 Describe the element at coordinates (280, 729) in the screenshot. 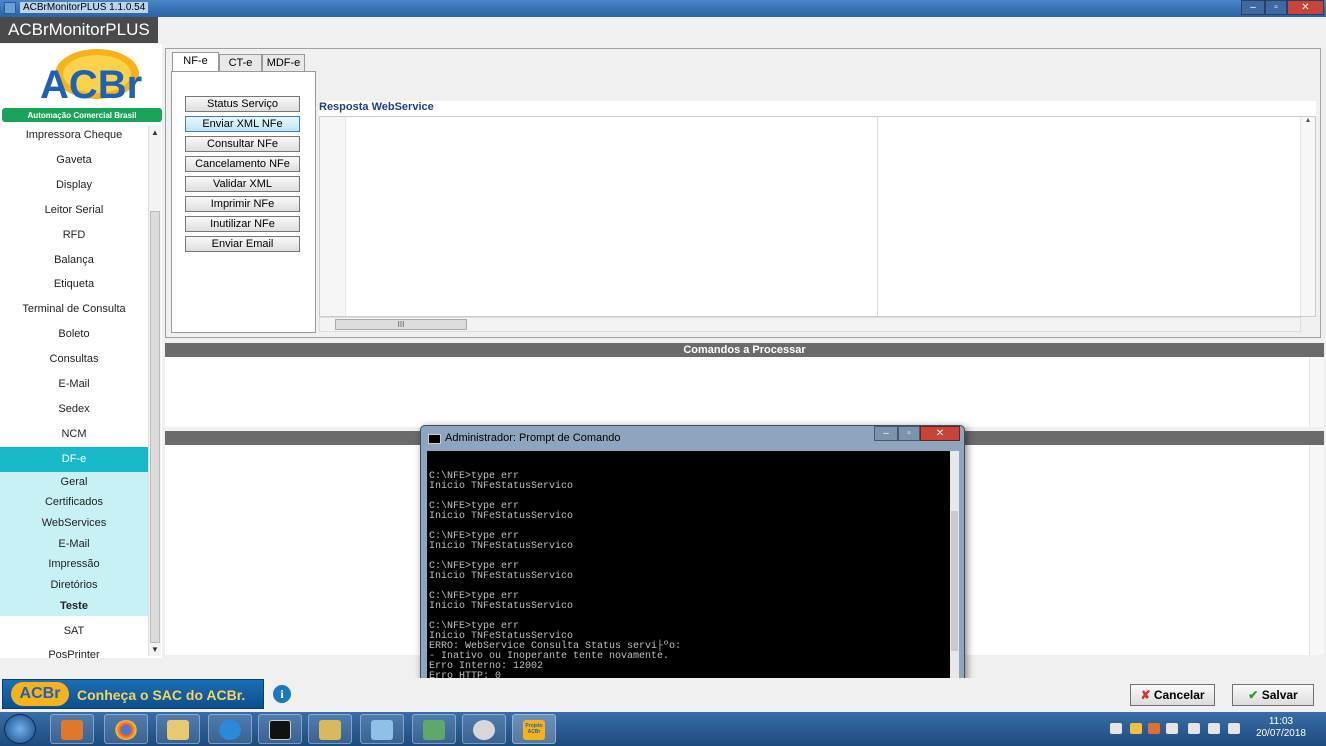

I see `taskbar-cmd` at that location.